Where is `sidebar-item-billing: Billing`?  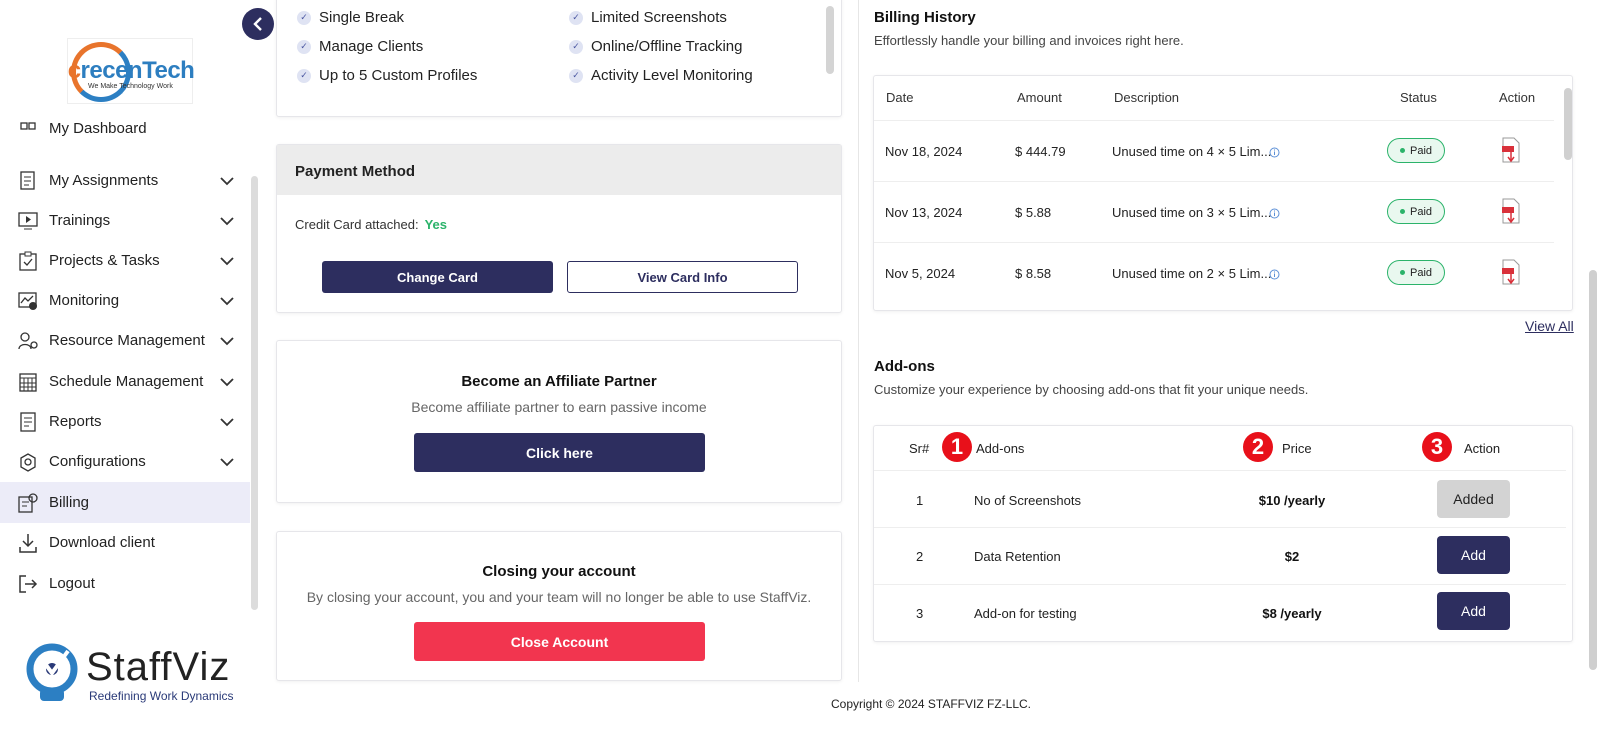
sidebar-item-billing: Billing is located at coordinates (125, 502).